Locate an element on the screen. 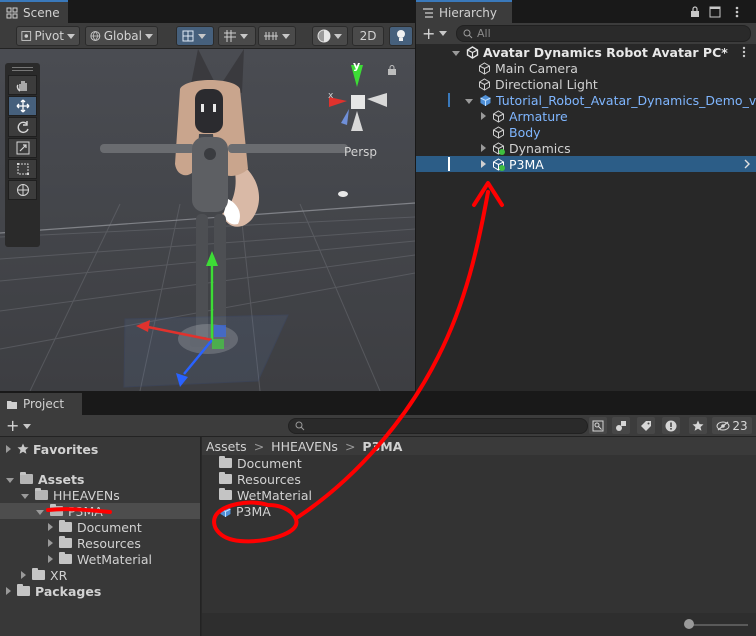  log-warnings-button is located at coordinates (671, 425).